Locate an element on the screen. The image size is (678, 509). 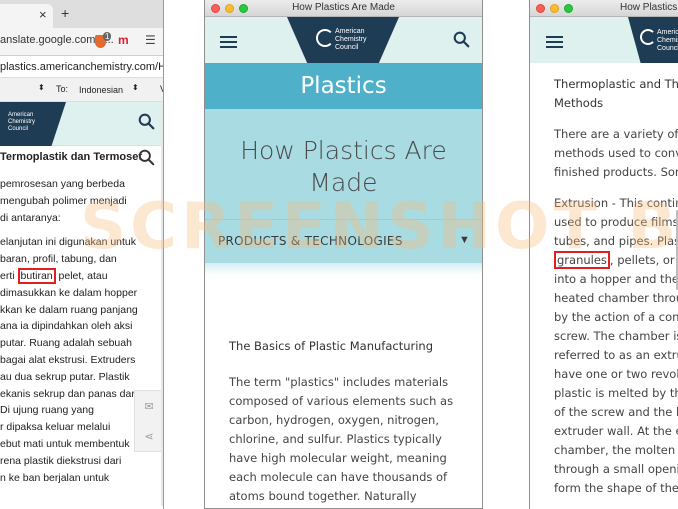
acc-logo: American Chemistry Council is located at coordinates (33, 124).